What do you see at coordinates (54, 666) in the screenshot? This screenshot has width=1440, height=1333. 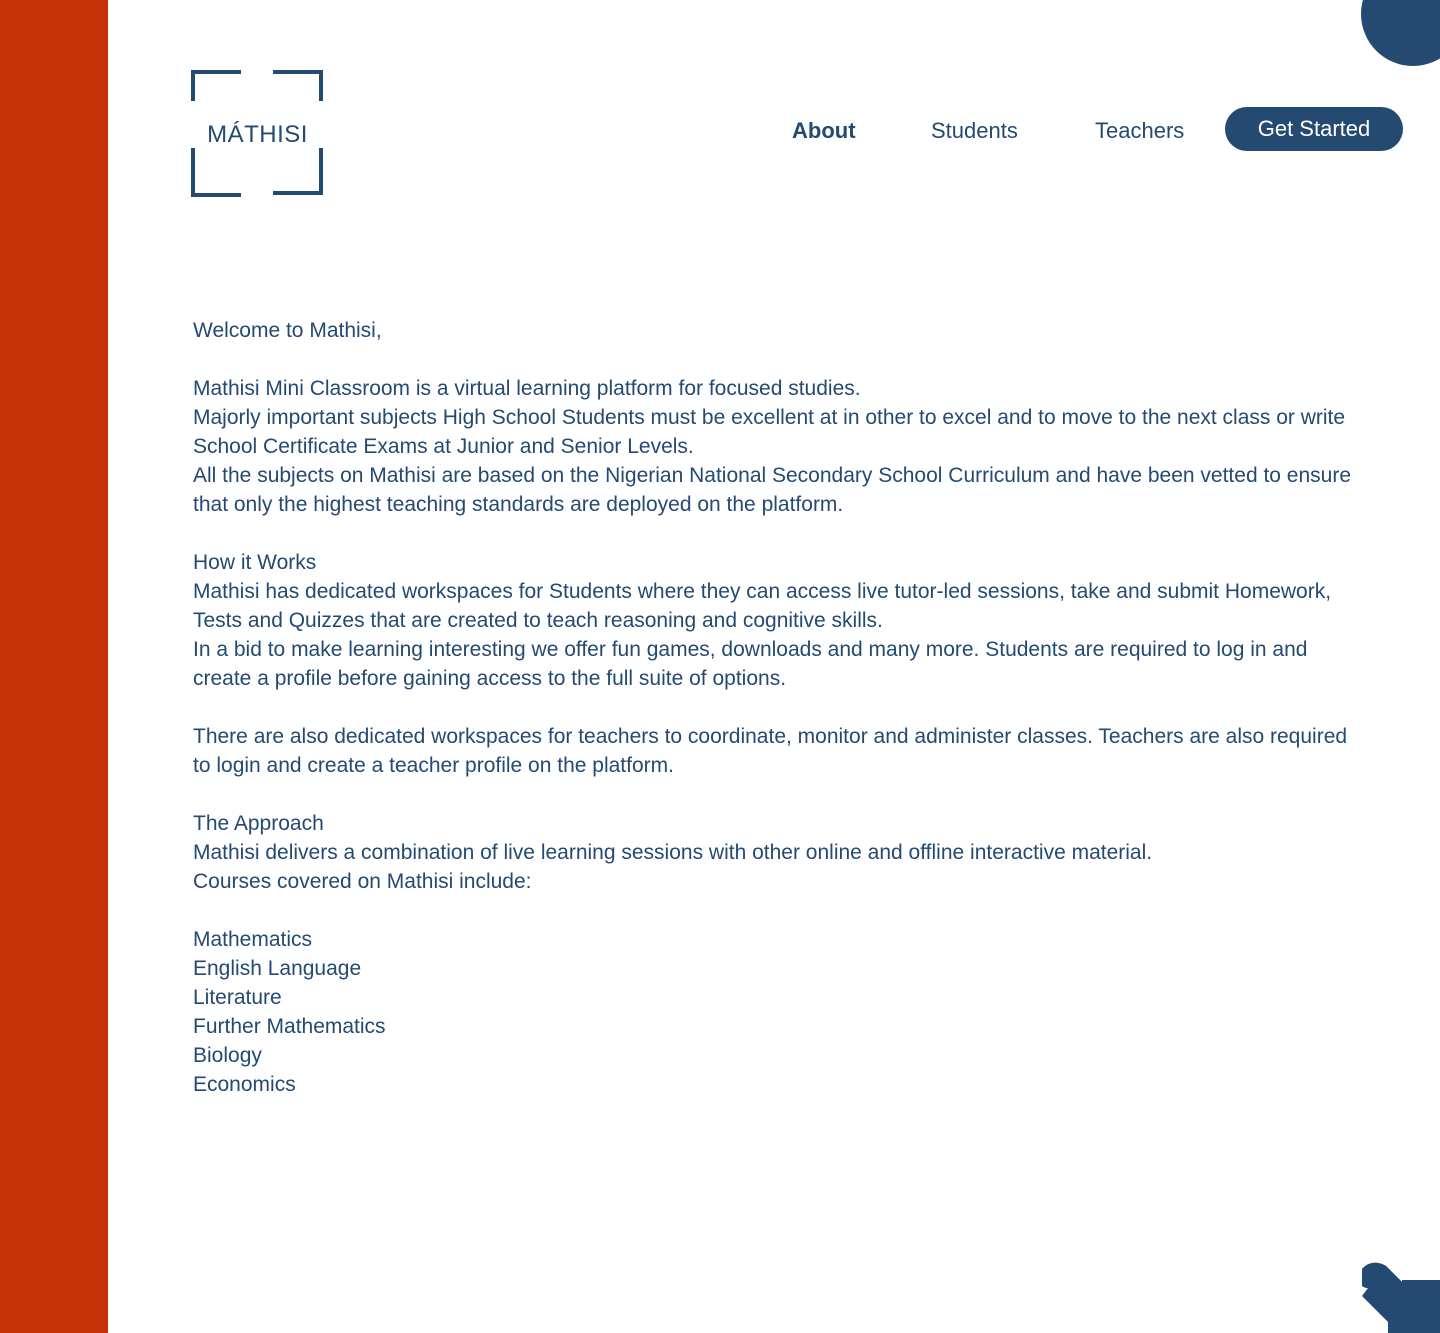 I see `side-accent-bar` at bounding box center [54, 666].